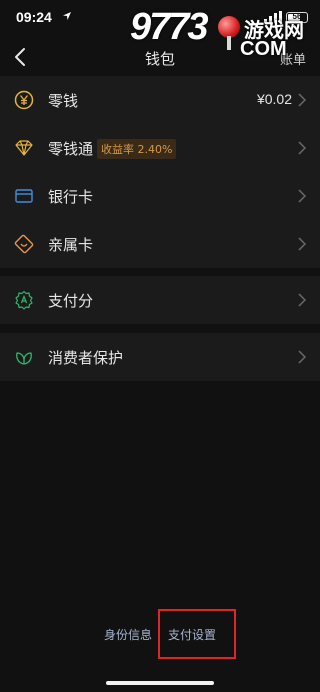  I want to click on pay-score-icon, so click(24, 300).